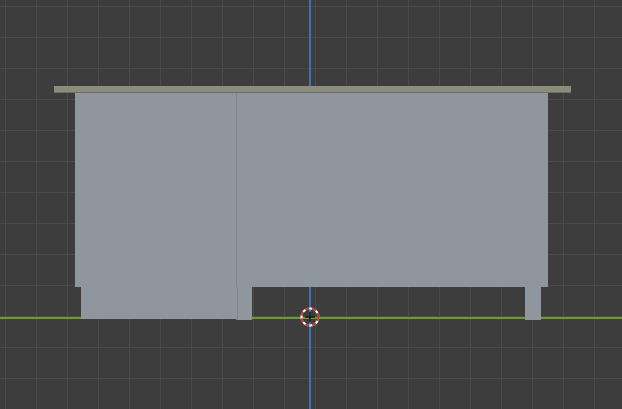 The height and width of the screenshot is (409, 622). I want to click on inner-leg, so click(244, 303).